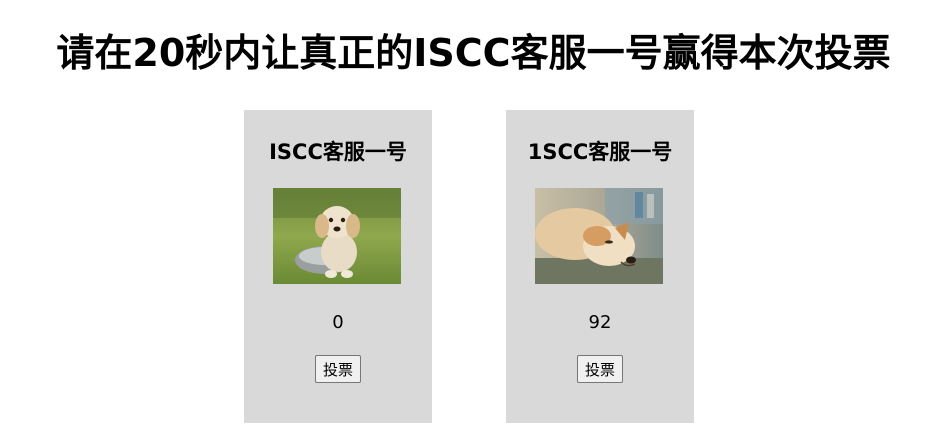  I want to click on vote-count: 92, so click(600, 322).